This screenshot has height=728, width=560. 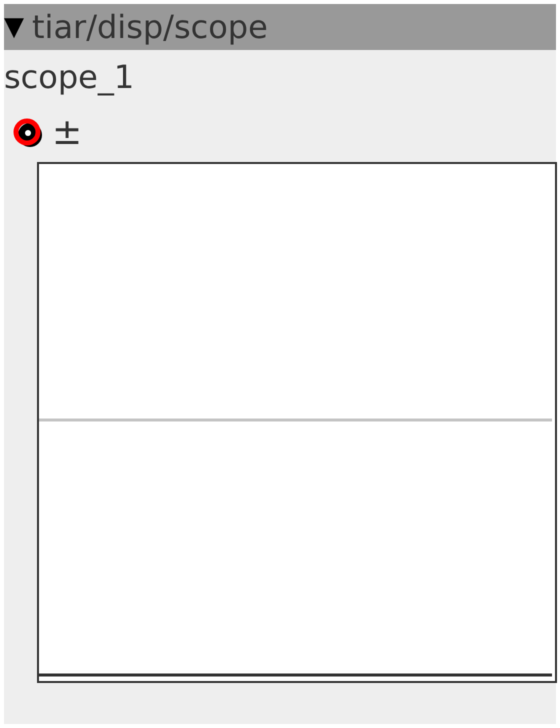 I want to click on plus-minus-button: ±, so click(x=67, y=133).